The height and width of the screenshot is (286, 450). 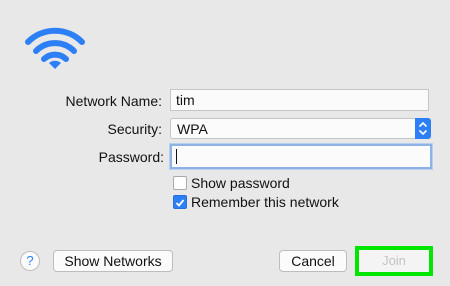 What do you see at coordinates (423, 128) in the screenshot?
I see `chevron-up-down-icon` at bounding box center [423, 128].